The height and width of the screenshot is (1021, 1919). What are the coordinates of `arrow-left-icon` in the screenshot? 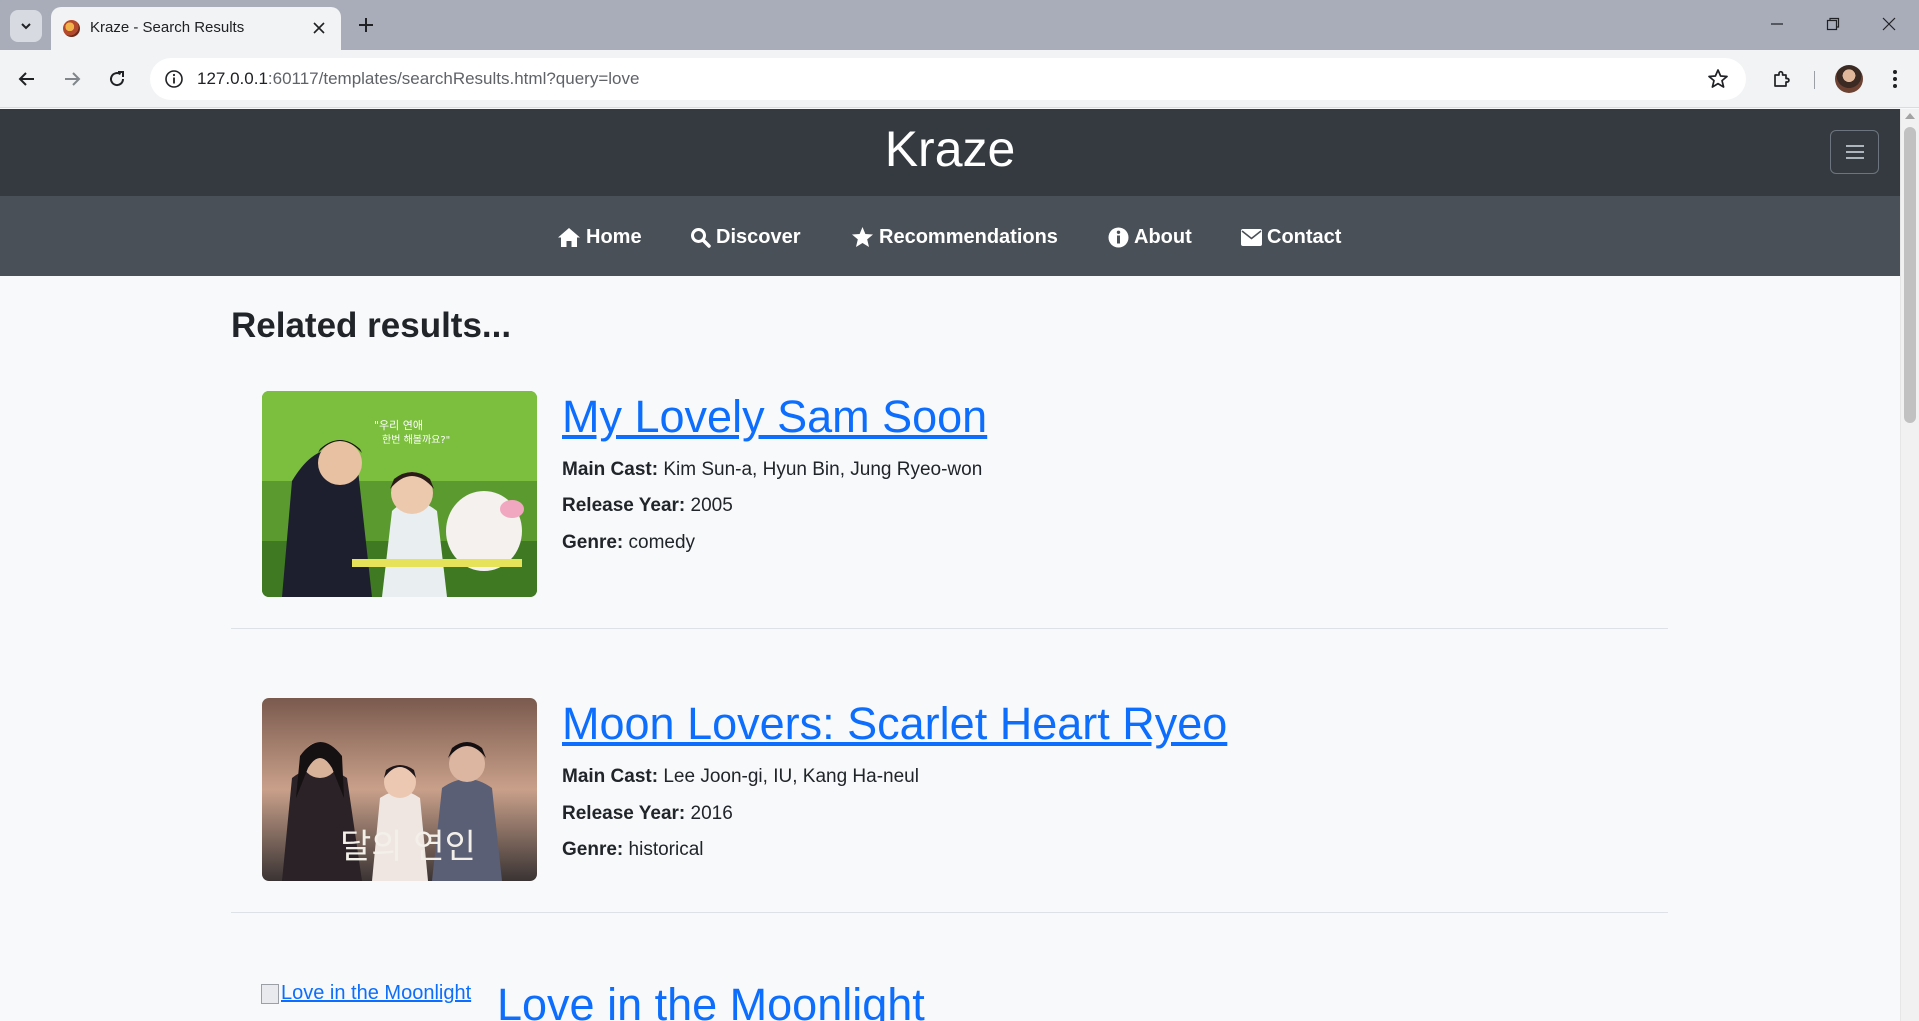 It's located at (26, 79).